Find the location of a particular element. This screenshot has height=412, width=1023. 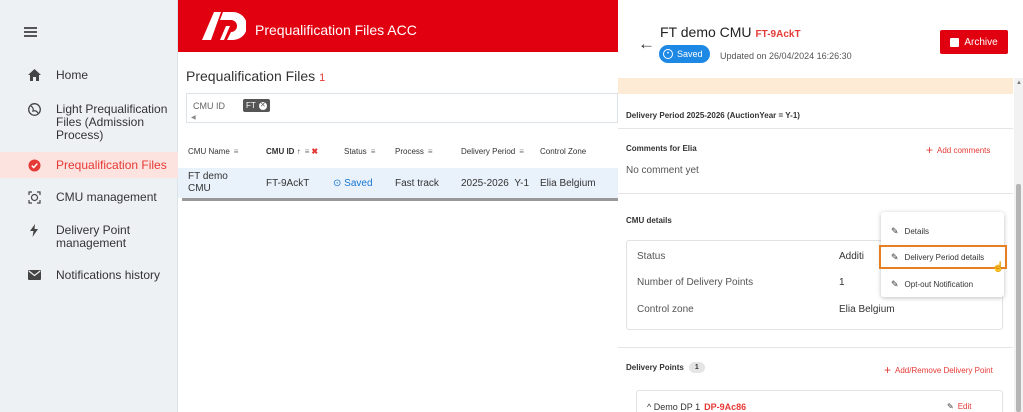

chevron-up-icon: ^ is located at coordinates (649, 407).